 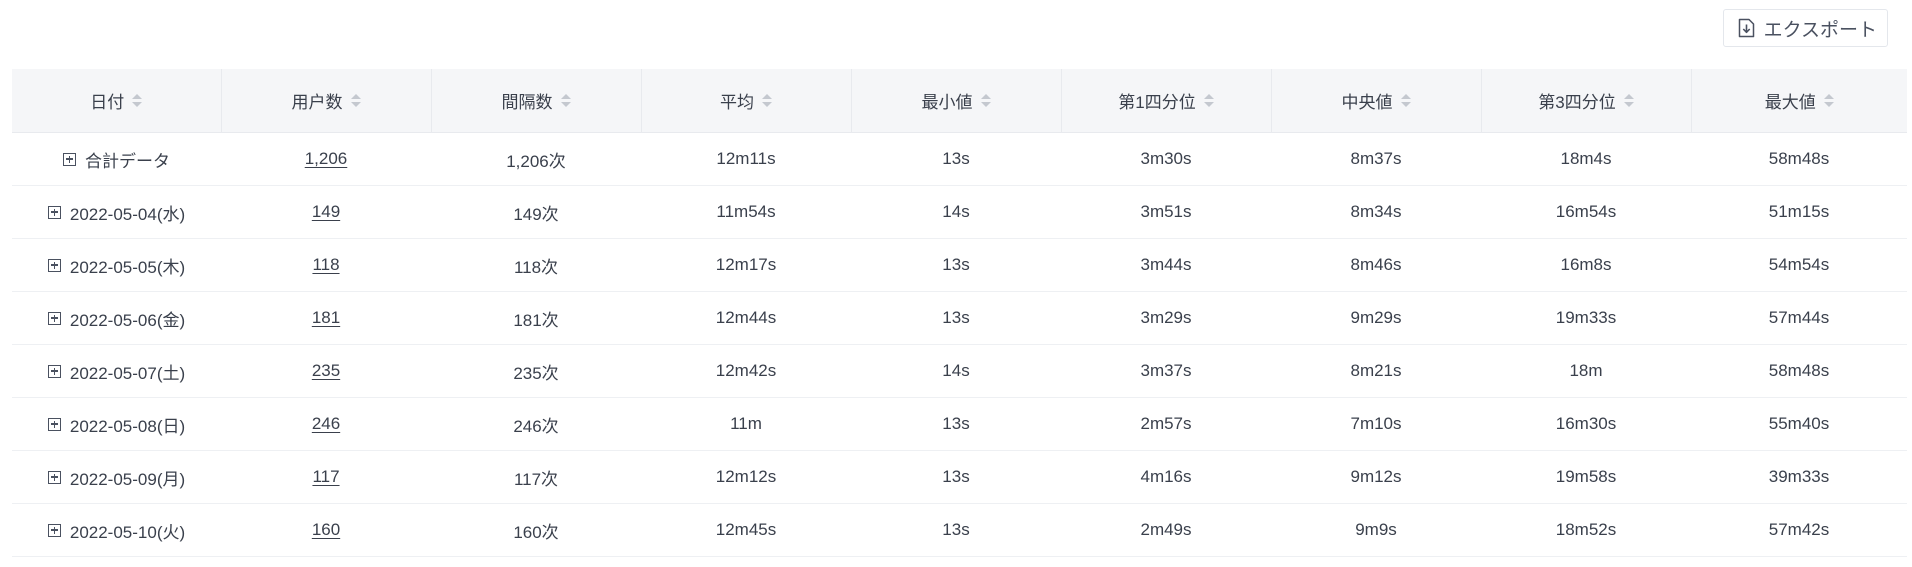 I want to click on cell-max: 57m42s, so click(x=1799, y=530).